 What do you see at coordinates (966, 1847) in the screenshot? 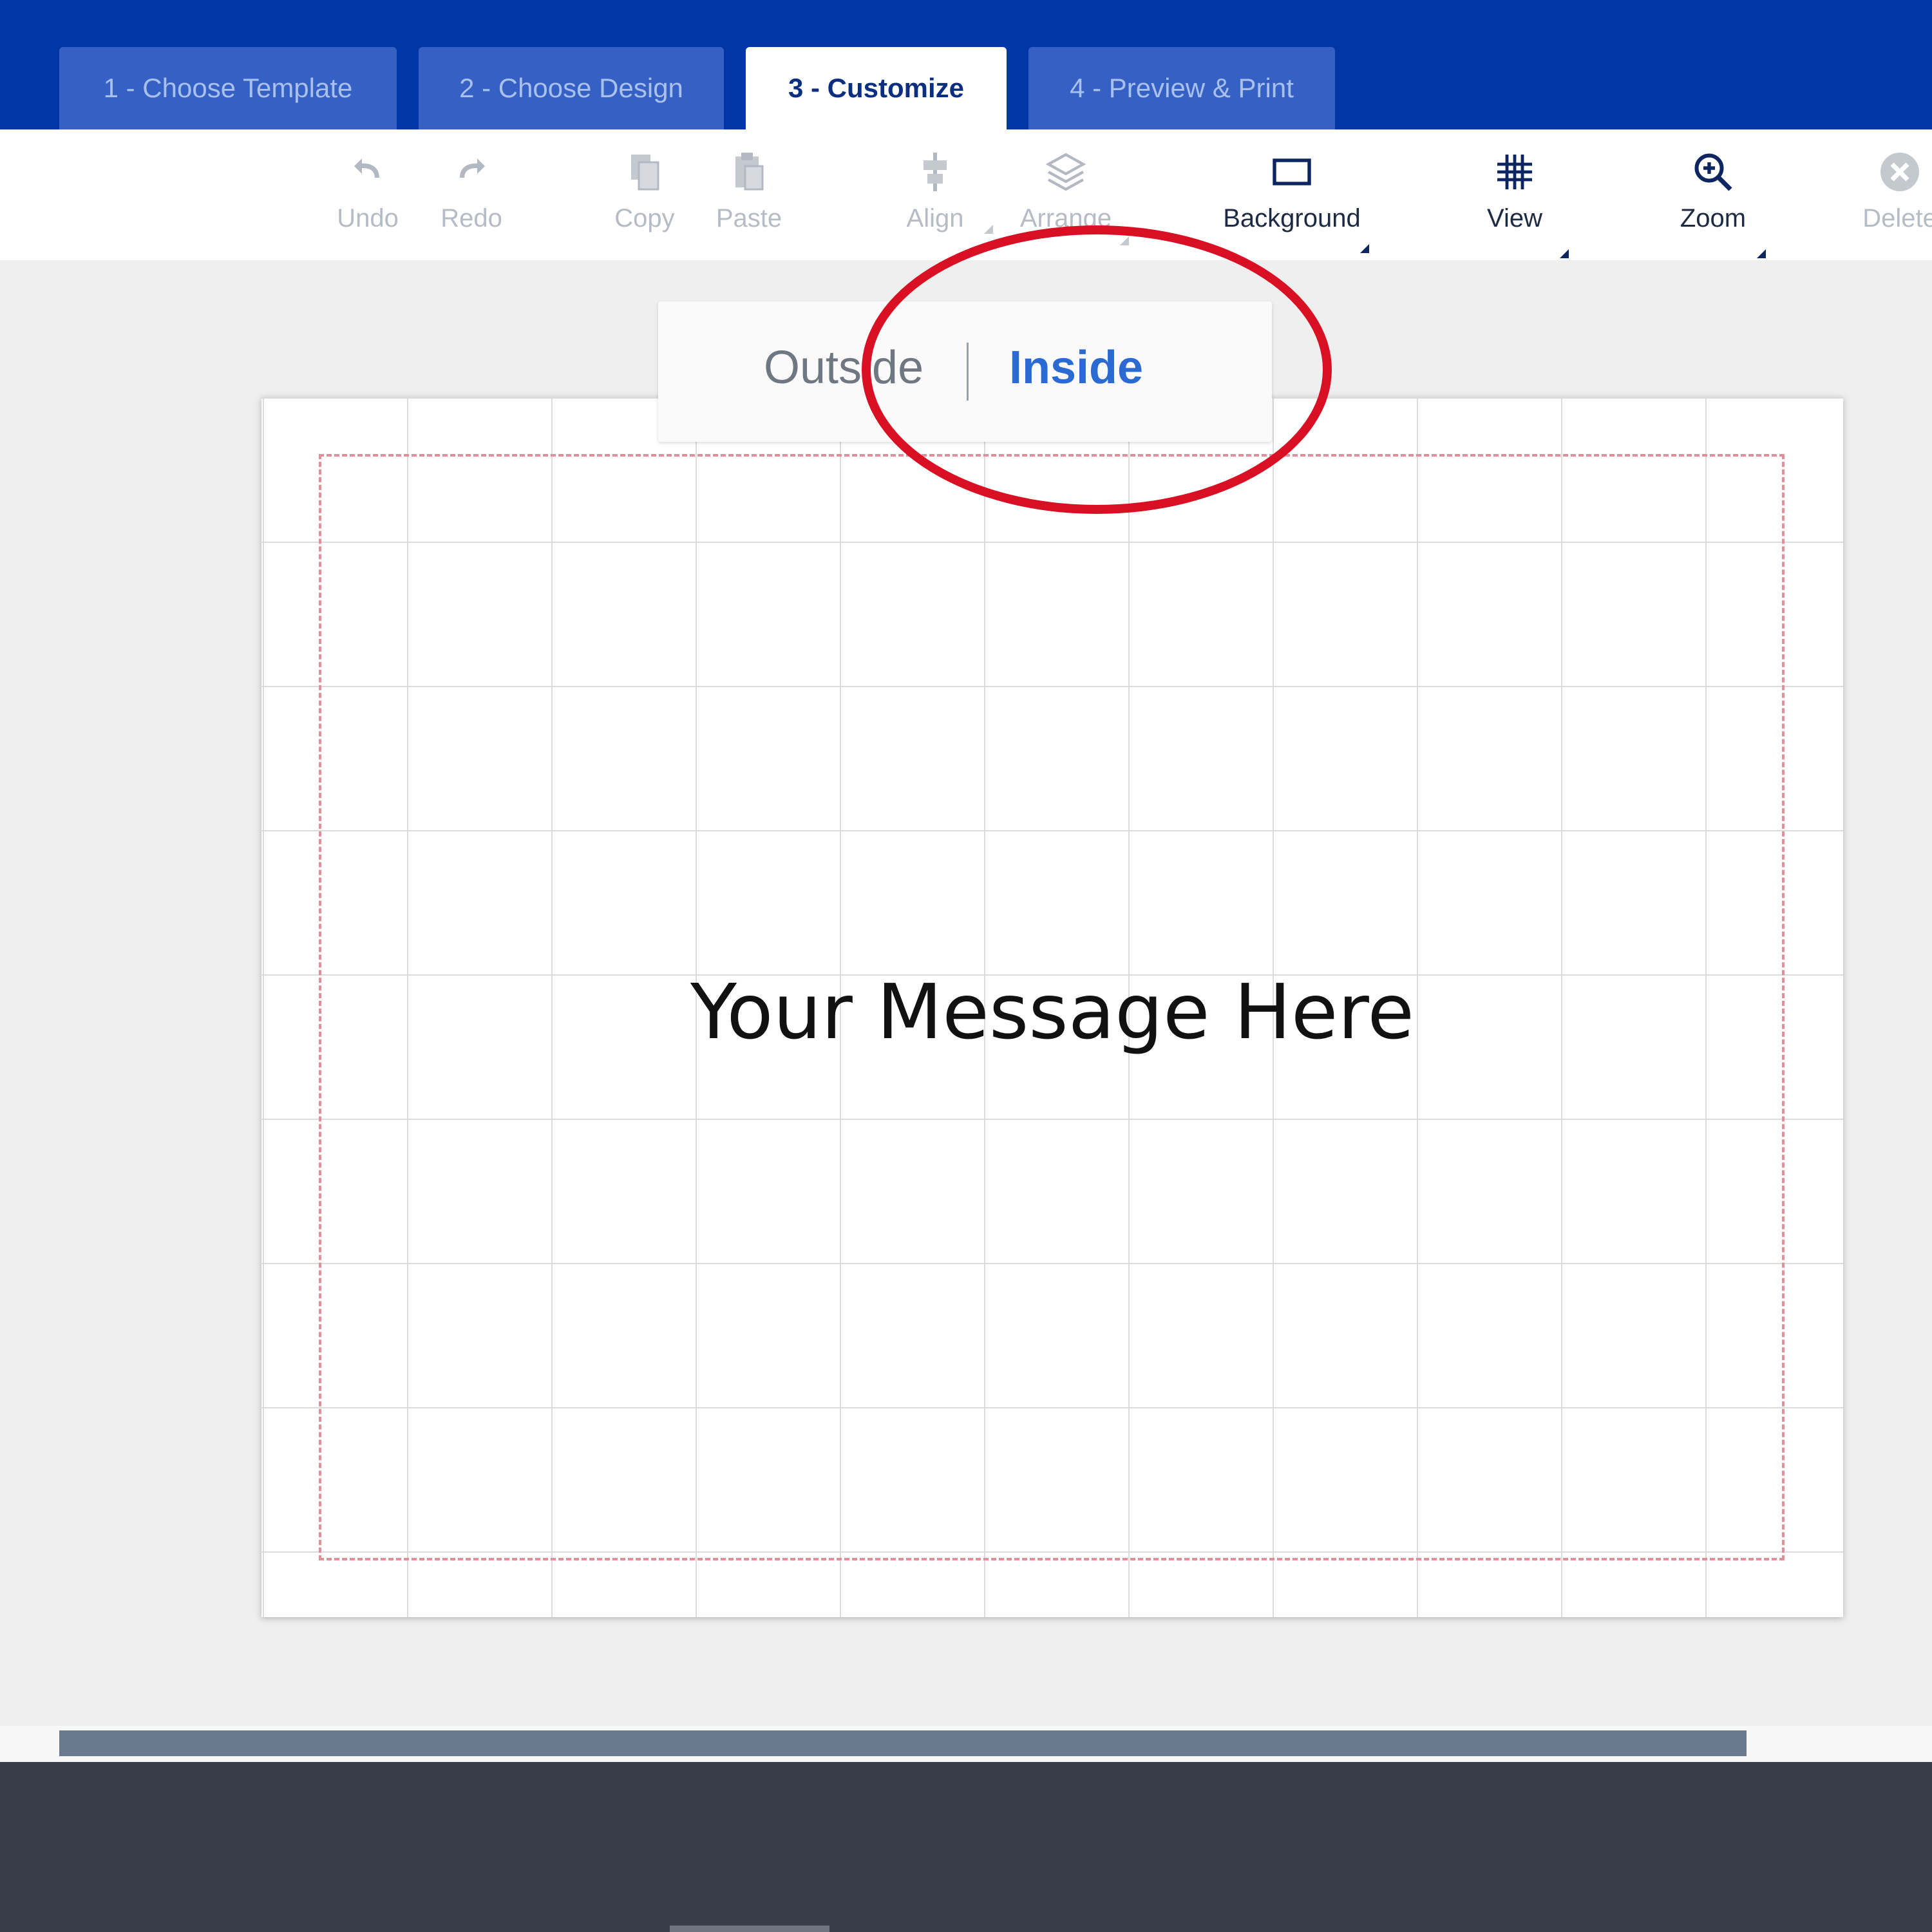
I see `bottom-panel` at bounding box center [966, 1847].